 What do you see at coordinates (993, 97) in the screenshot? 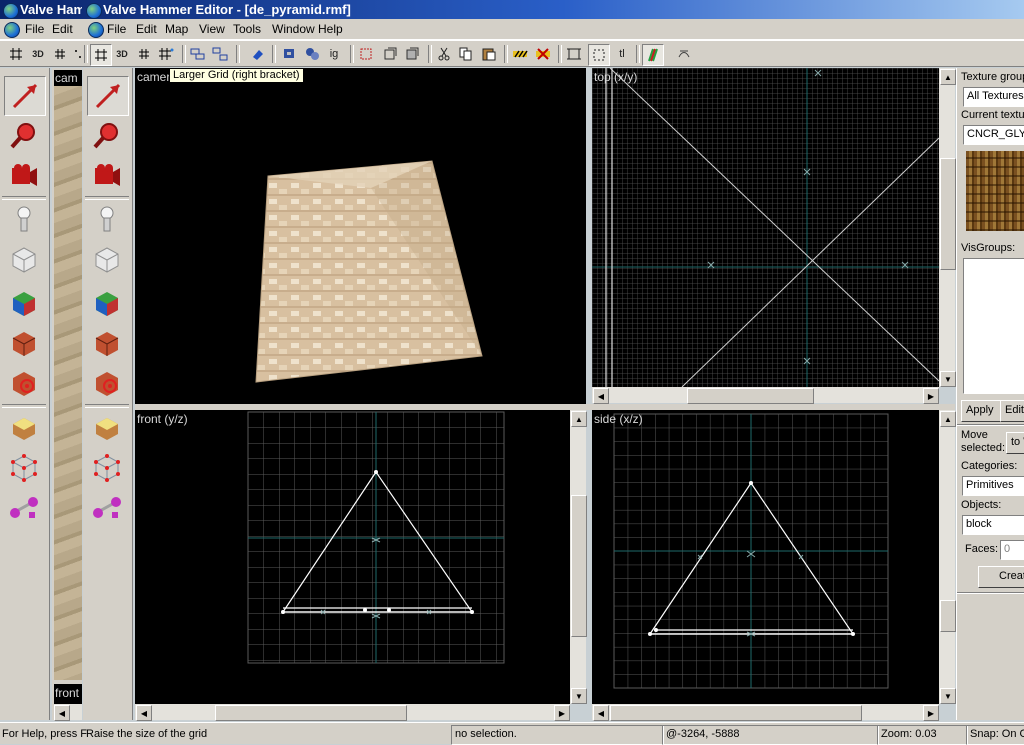
I see `texture-group-select: All Textures` at bounding box center [993, 97].